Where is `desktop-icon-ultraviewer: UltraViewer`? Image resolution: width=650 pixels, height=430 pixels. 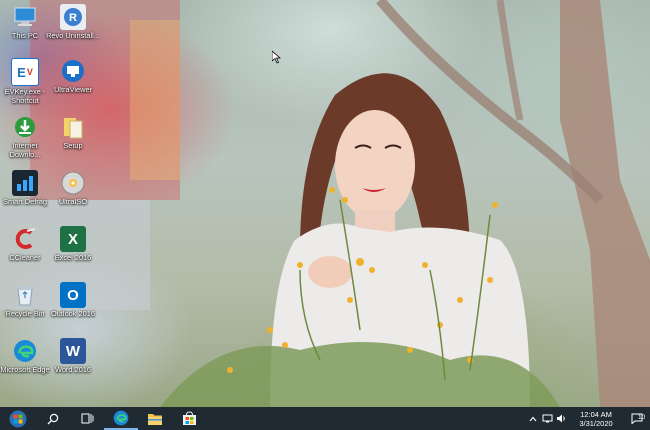 desktop-icon-ultraviewer: UltraViewer is located at coordinates (73, 76).